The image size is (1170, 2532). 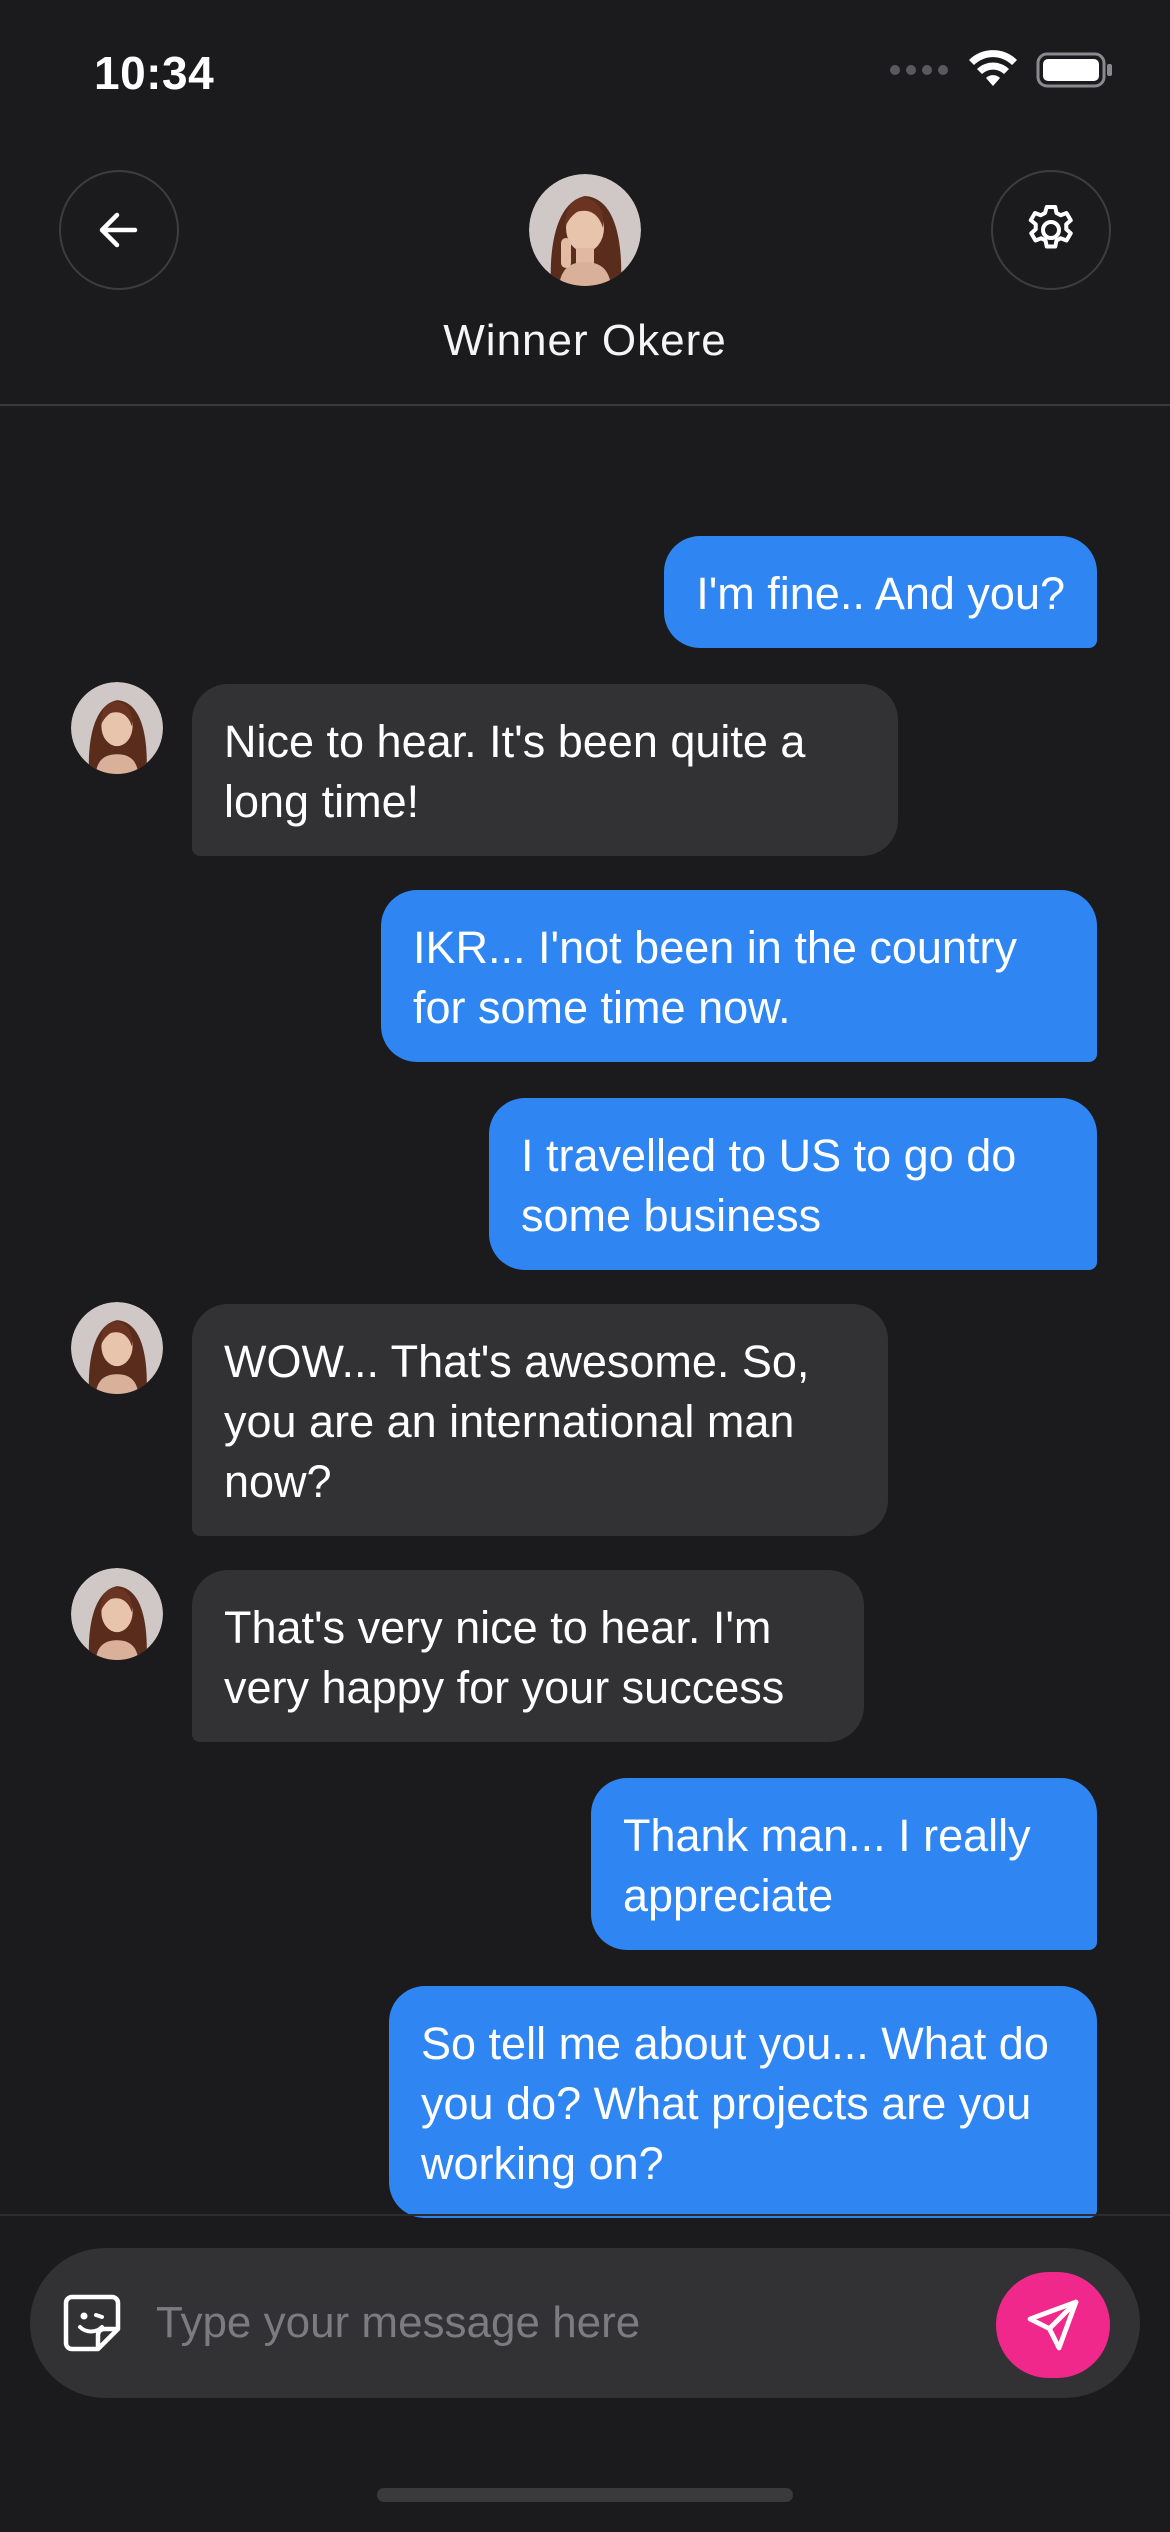 What do you see at coordinates (993, 68) in the screenshot?
I see `wifi-icon` at bounding box center [993, 68].